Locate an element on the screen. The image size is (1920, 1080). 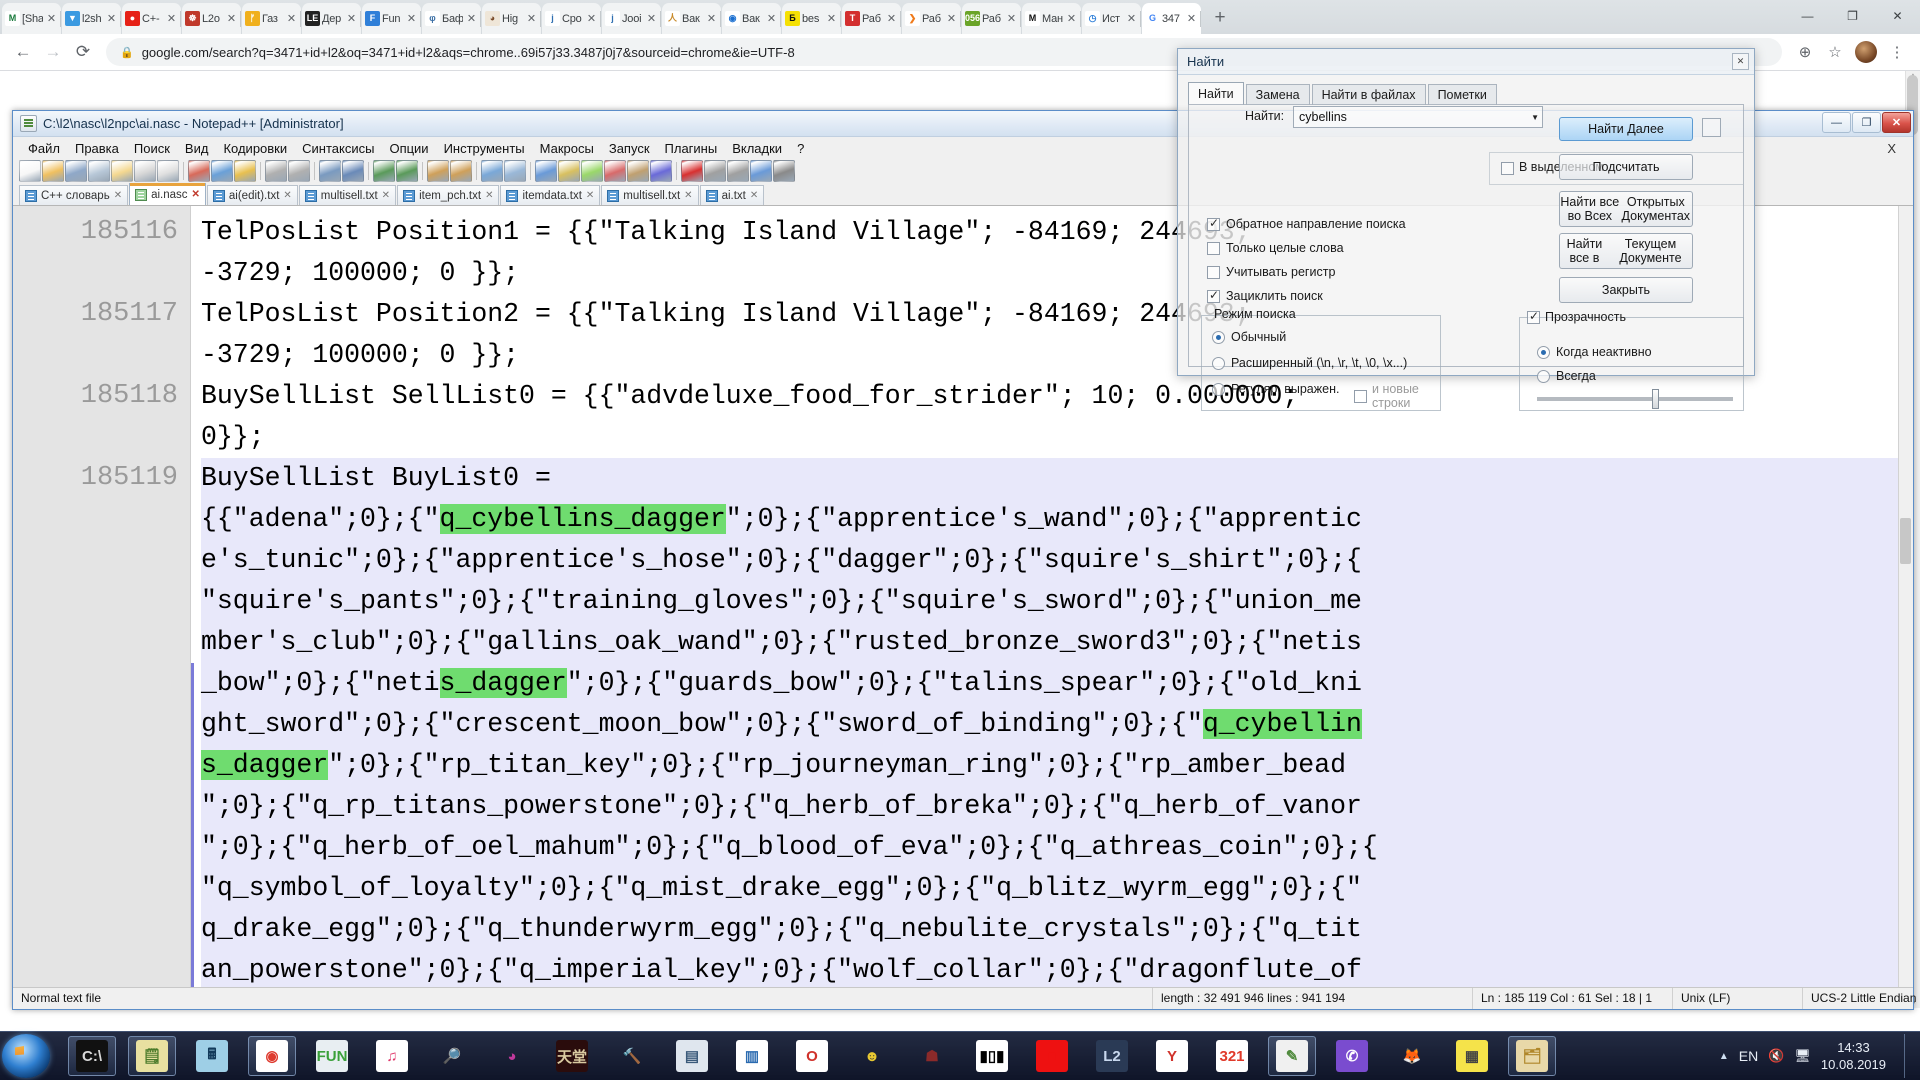
browser-tab: Бbes ✕ is located at coordinates (811, 18).